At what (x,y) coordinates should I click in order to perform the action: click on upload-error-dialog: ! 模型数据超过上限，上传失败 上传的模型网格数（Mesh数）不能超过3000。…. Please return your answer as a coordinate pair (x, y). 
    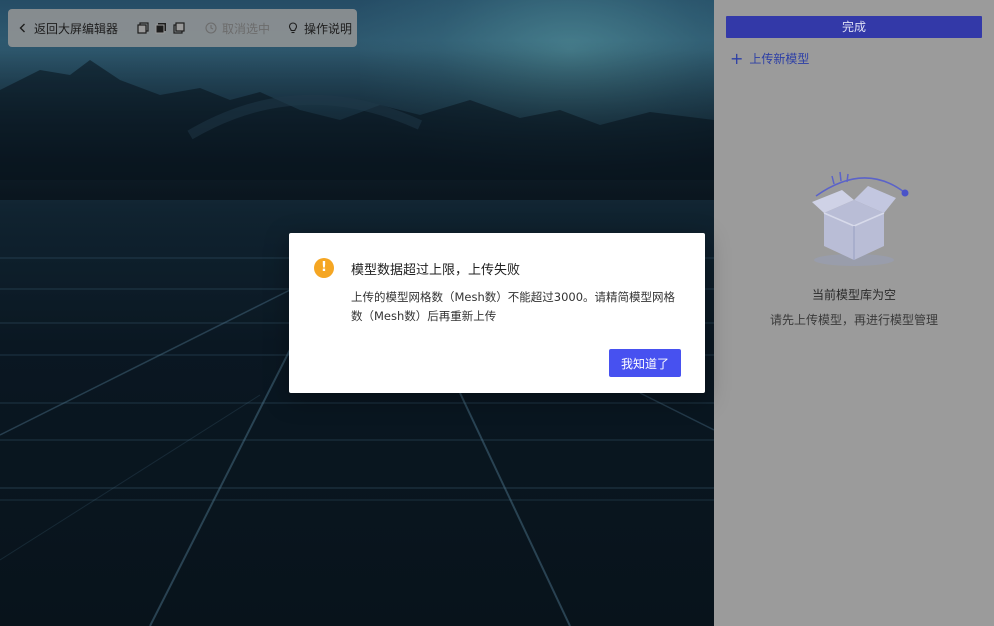
    Looking at the image, I should click on (497, 313).